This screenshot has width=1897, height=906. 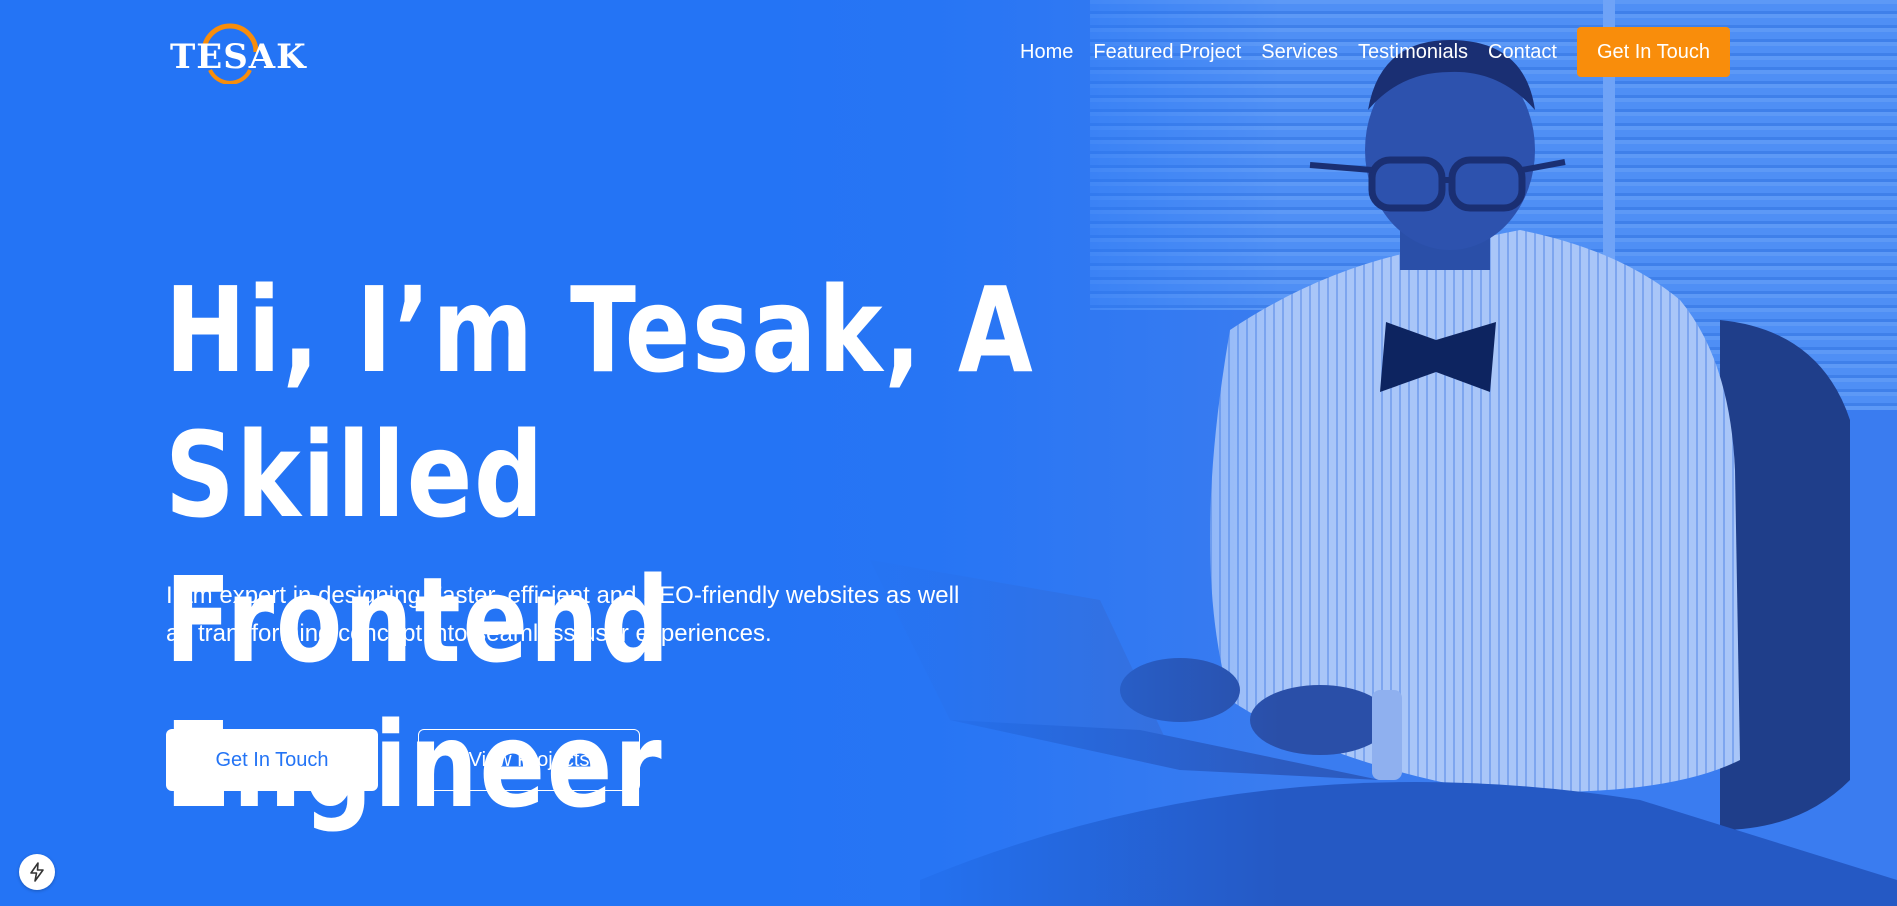 What do you see at coordinates (600, 402) in the screenshot?
I see `hero-headline-line-1: Hi, I’m Tesak, A Skilled` at bounding box center [600, 402].